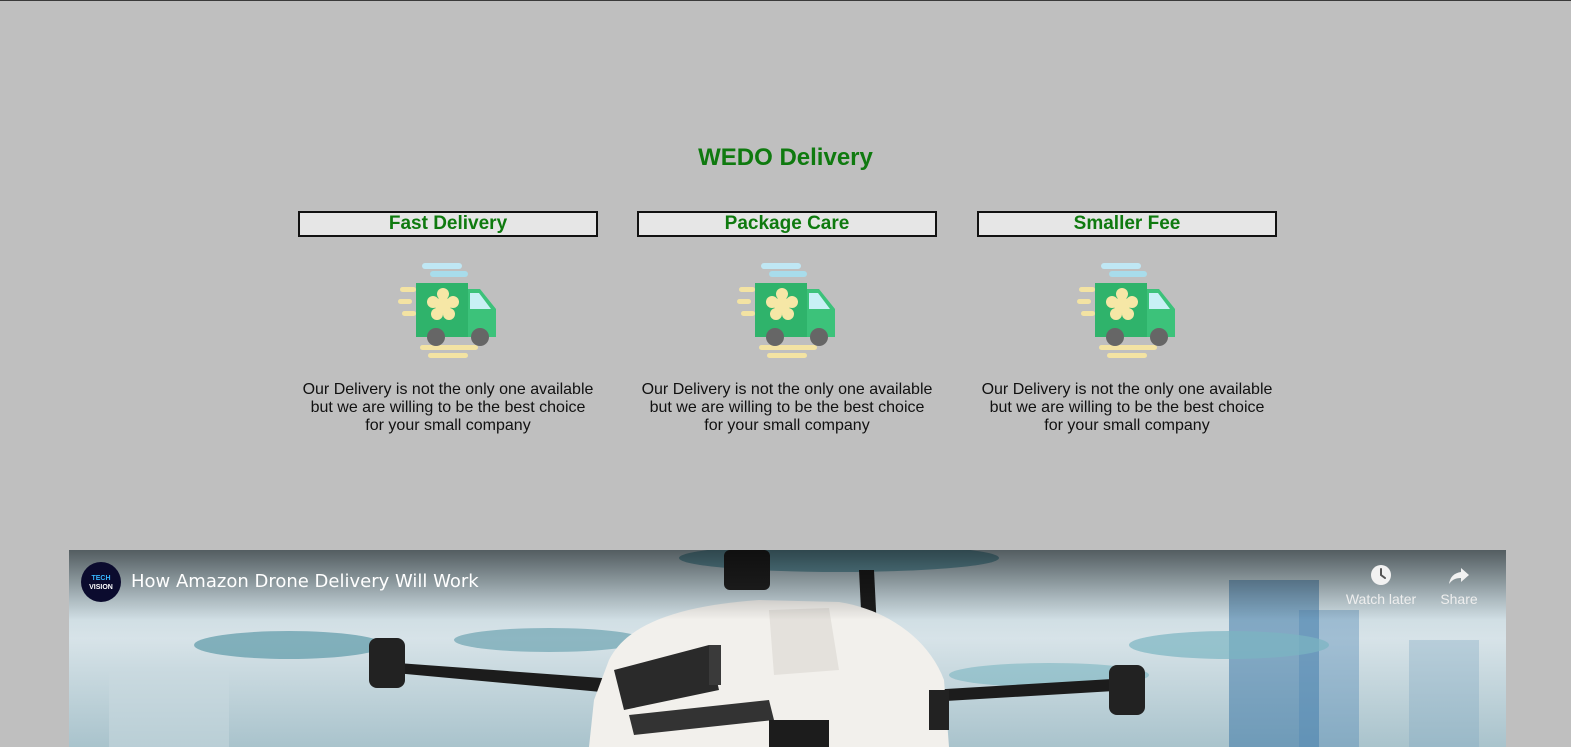 This screenshot has height=747, width=1571. Describe the element at coordinates (1459, 585) in the screenshot. I see `share-button: Share` at that location.